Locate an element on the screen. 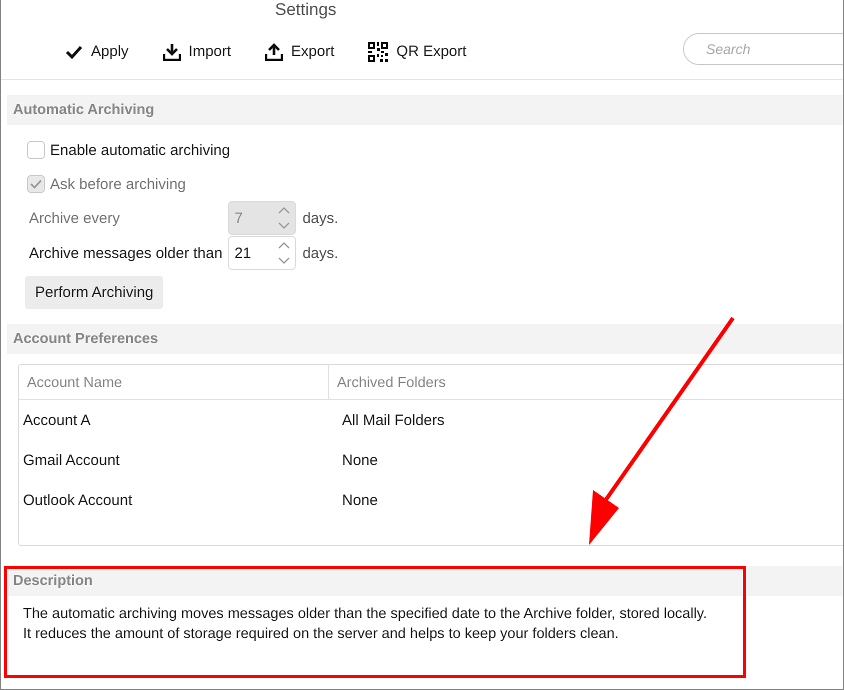 The width and height of the screenshot is (844, 690). table-cell-text: All Mail Folders is located at coordinates (393, 420).